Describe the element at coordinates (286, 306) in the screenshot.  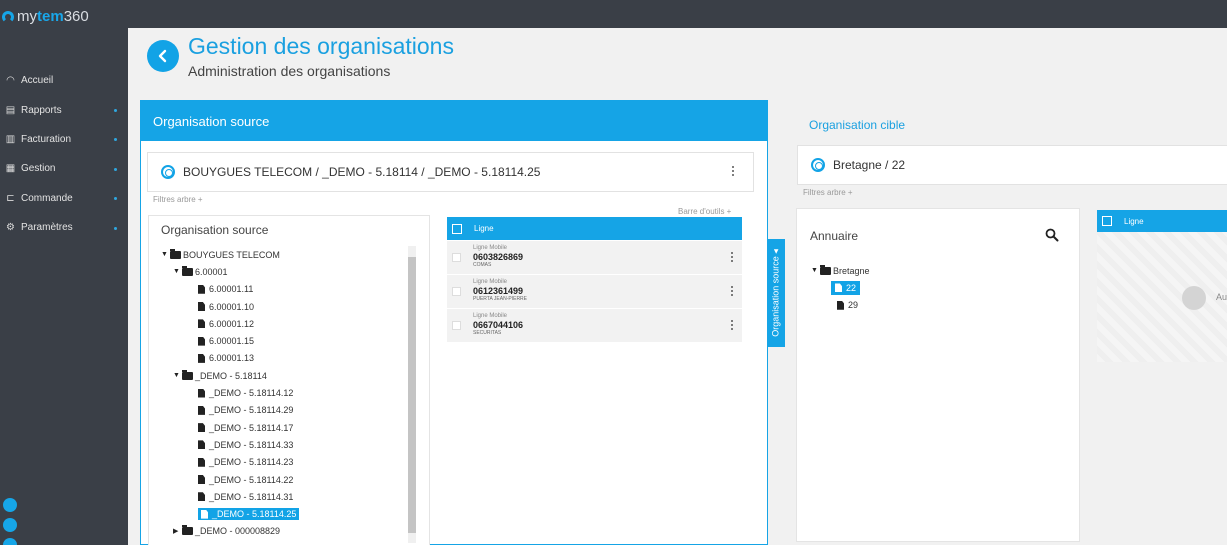
I see `tree-node: 6.00001.10` at that location.